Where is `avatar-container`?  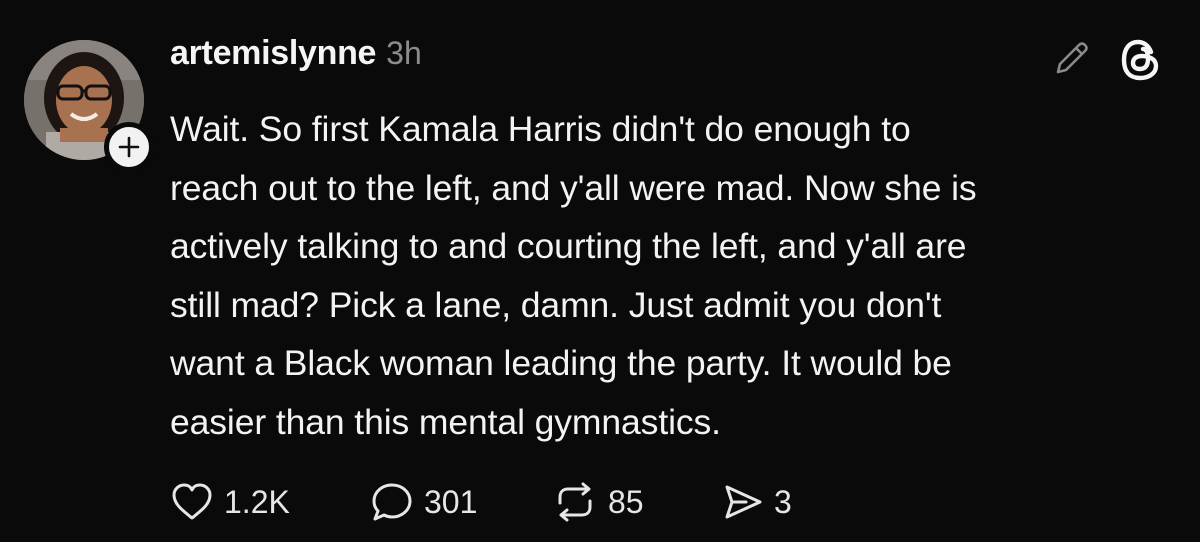 avatar-container is located at coordinates (89, 106).